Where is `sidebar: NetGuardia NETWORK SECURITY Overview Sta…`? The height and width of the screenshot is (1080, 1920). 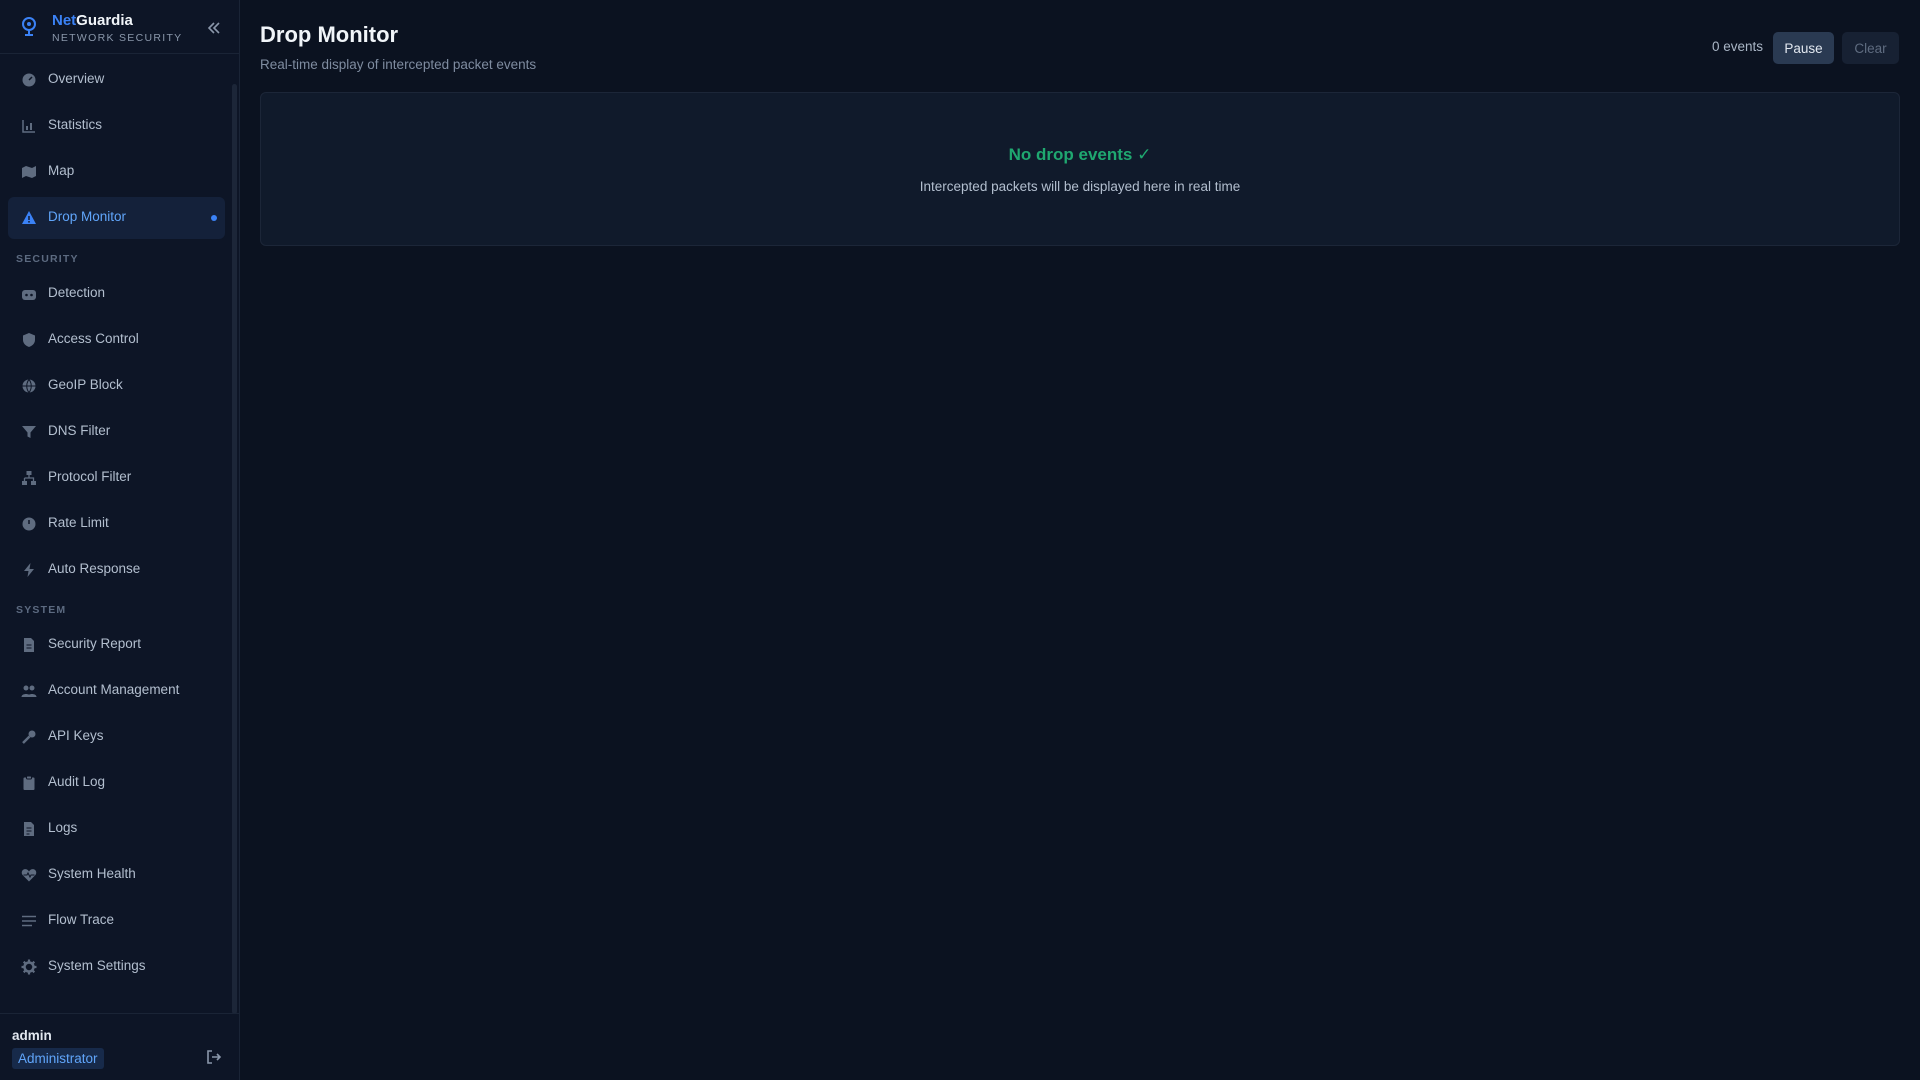 sidebar: NetGuardia NETWORK SECURITY Overview Sta… is located at coordinates (120, 540).